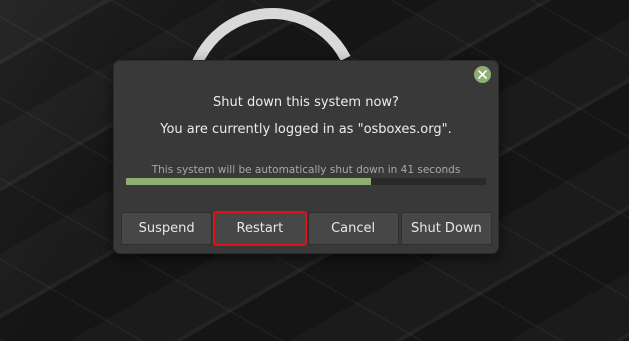  I want to click on dialog-title: Shut down this system now?, so click(306, 102).